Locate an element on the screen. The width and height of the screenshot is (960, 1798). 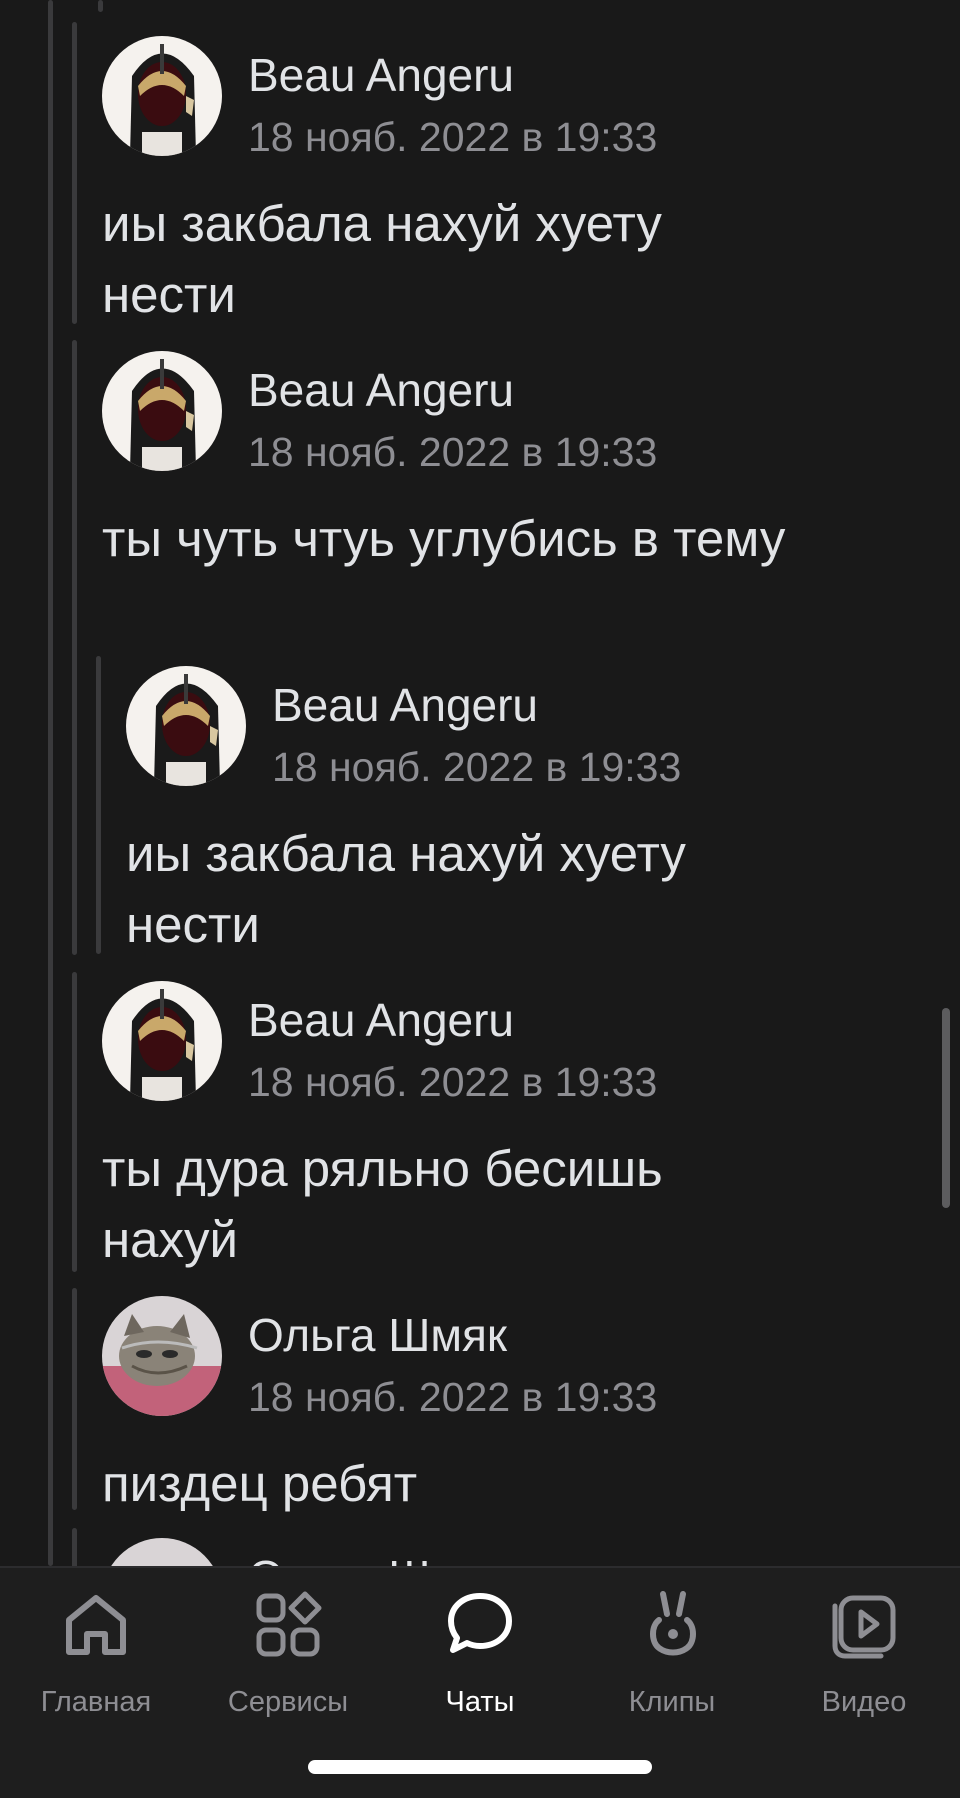
tab-label: Клипы is located at coordinates (672, 1702).